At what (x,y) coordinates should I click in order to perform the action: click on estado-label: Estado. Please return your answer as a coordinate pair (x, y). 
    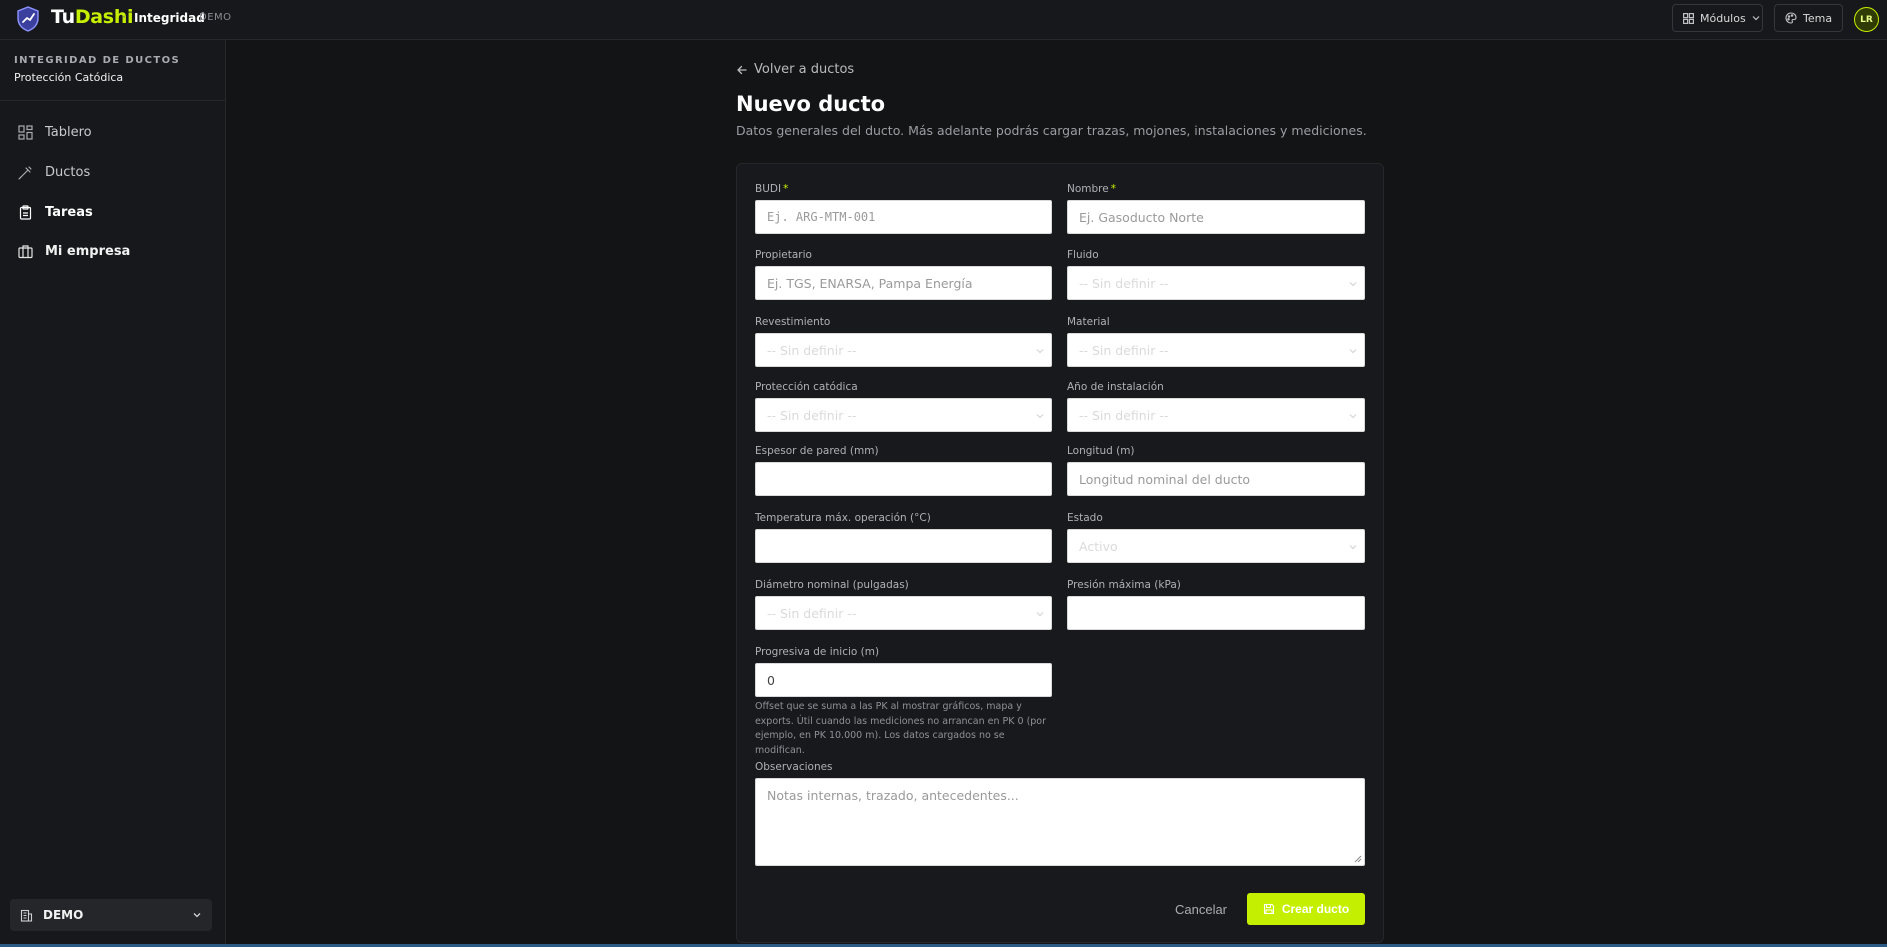
    Looking at the image, I should click on (1085, 518).